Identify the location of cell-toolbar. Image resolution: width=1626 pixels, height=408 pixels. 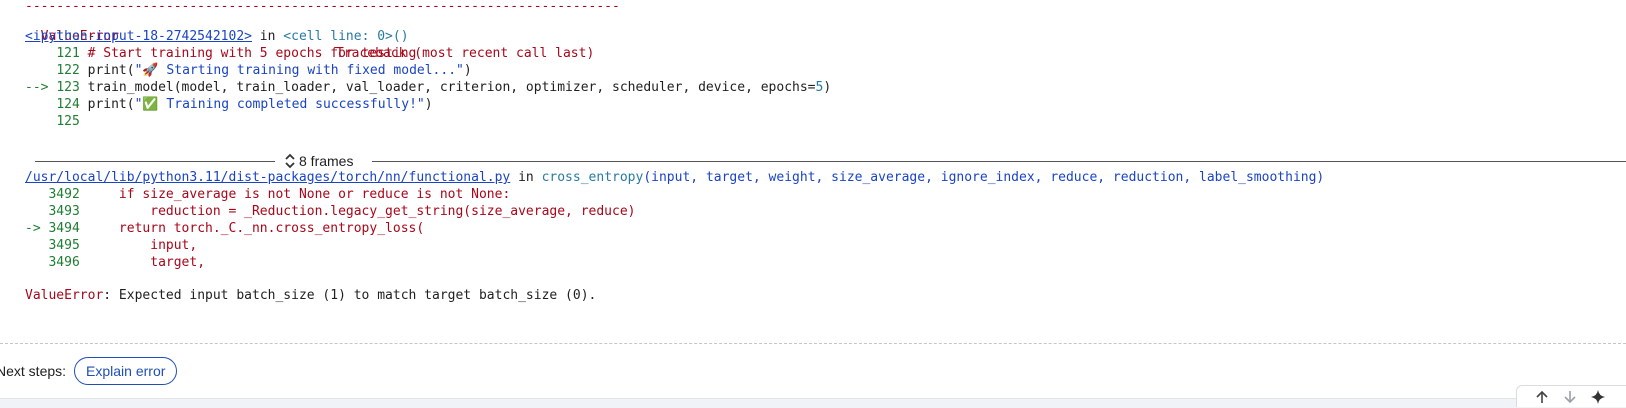
(1571, 396).